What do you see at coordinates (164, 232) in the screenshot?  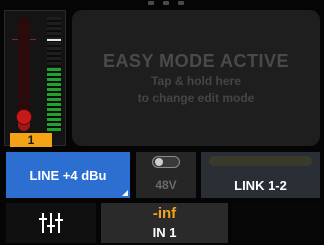 I see `channel-name: IN 1` at bounding box center [164, 232].